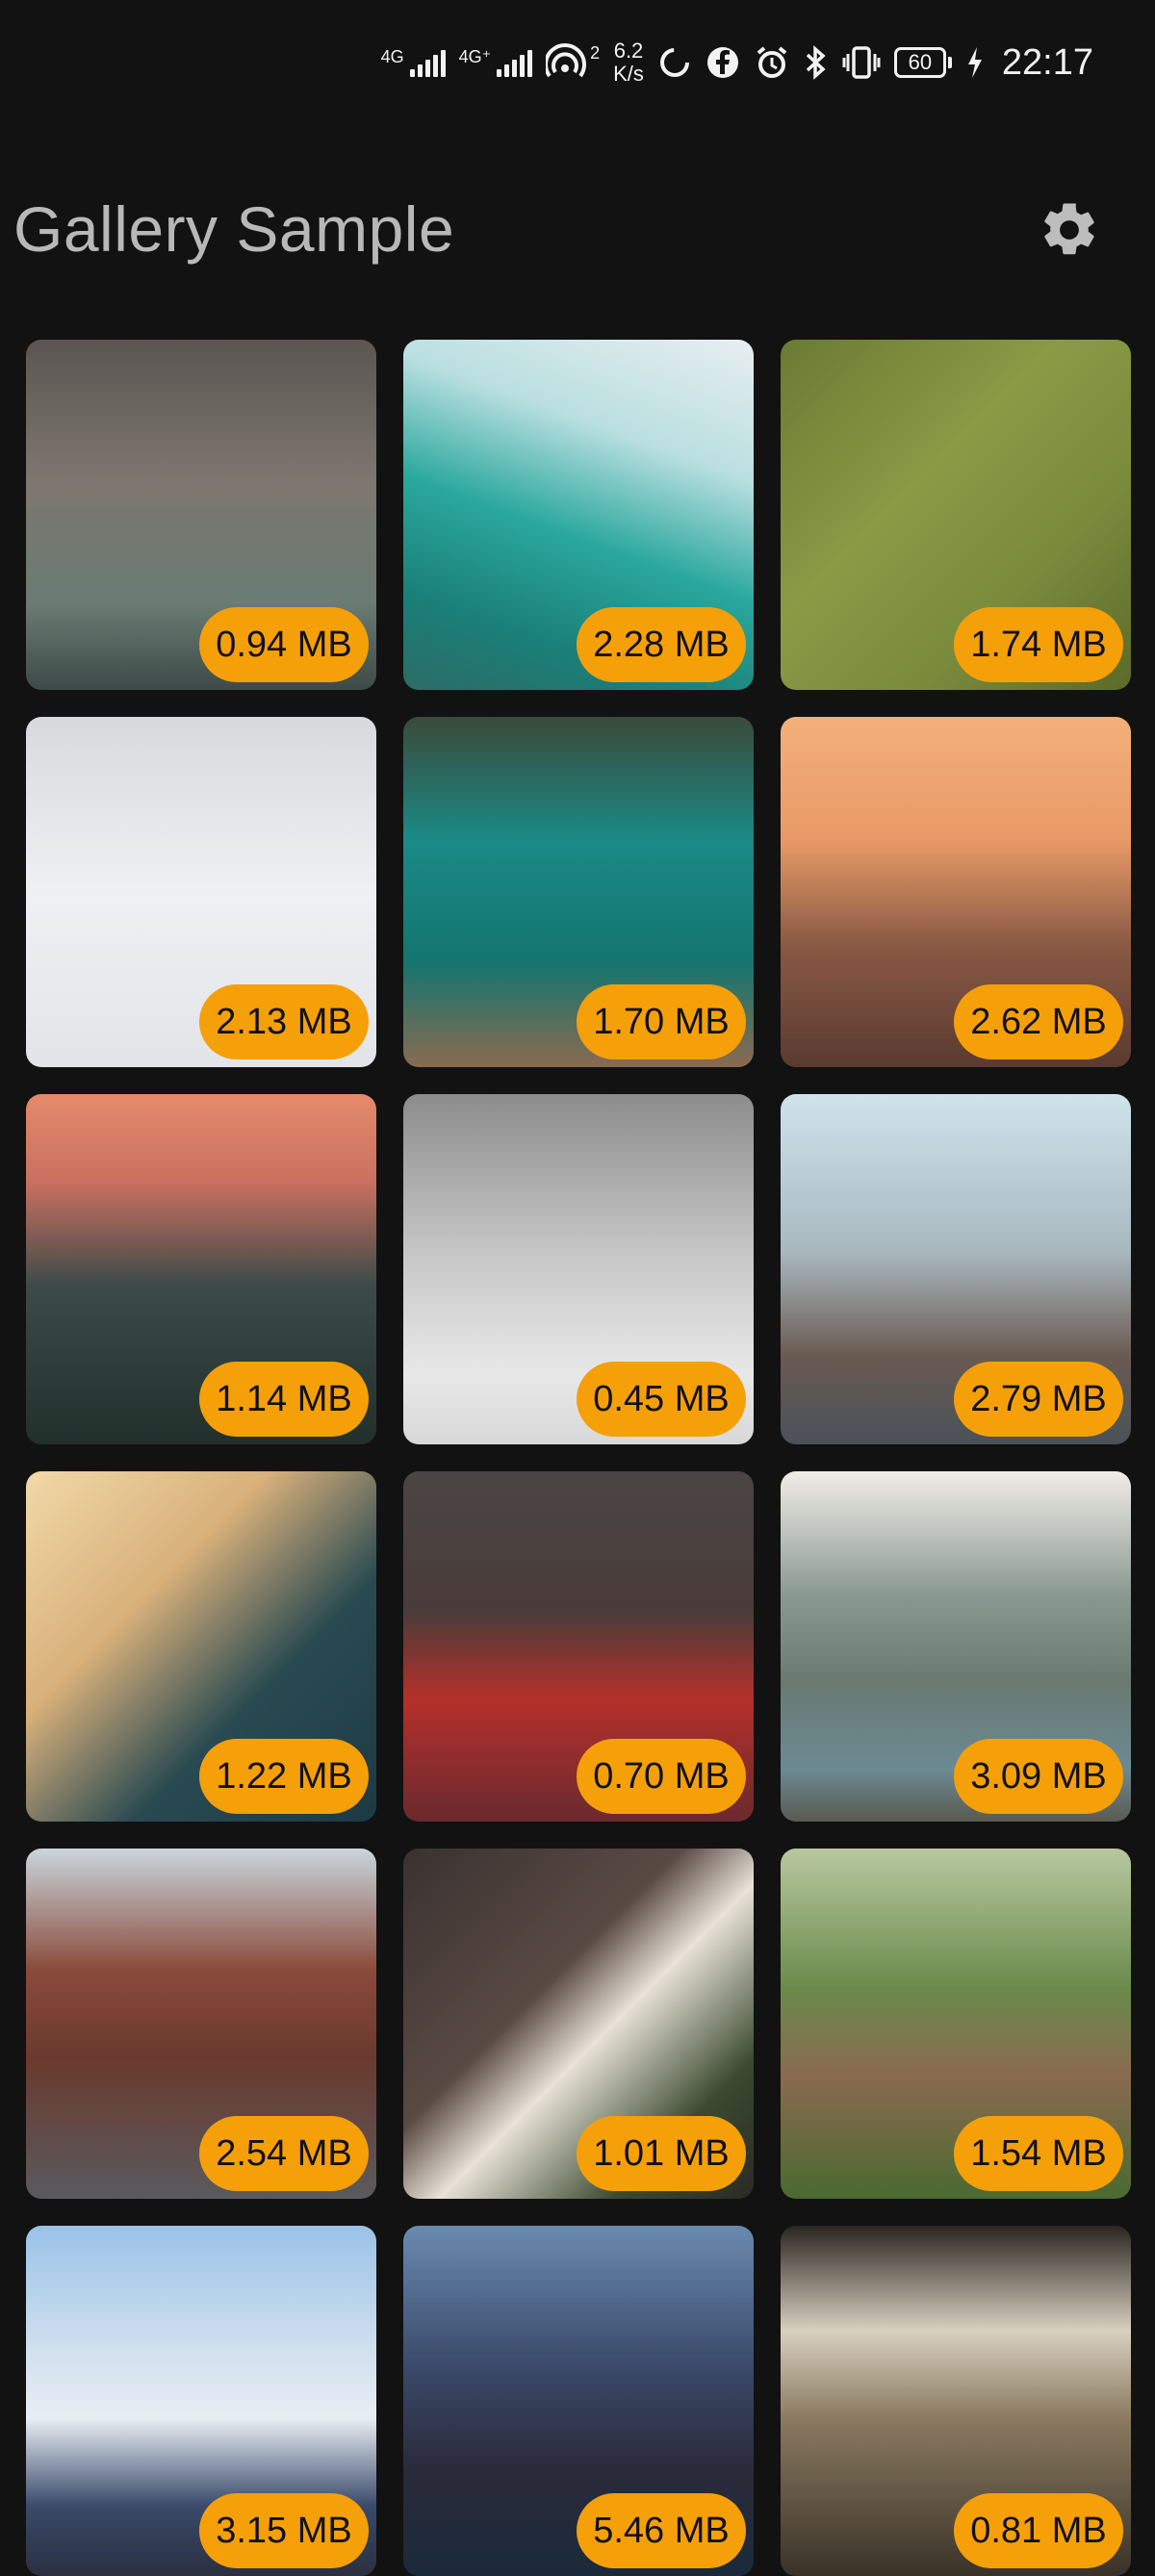 The height and width of the screenshot is (2576, 1155). Describe the element at coordinates (577, 231) in the screenshot. I see `app-bar: Gallery Sample` at that location.